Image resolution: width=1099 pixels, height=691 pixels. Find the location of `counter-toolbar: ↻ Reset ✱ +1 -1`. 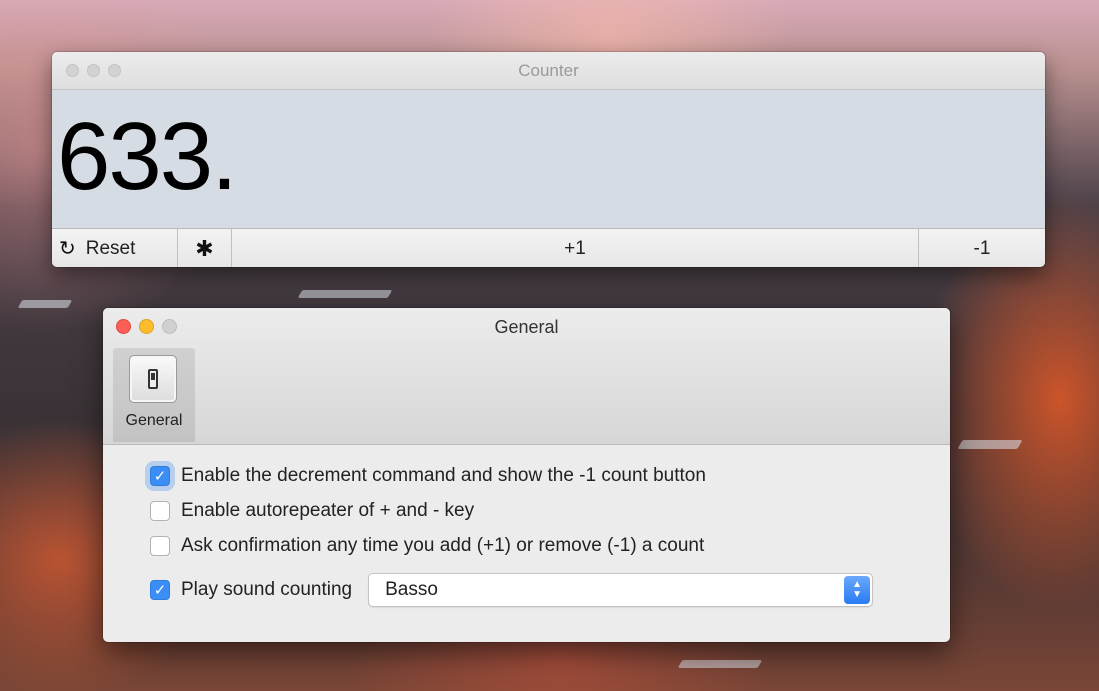

counter-toolbar: ↻ Reset ✱ +1 -1 is located at coordinates (548, 247).